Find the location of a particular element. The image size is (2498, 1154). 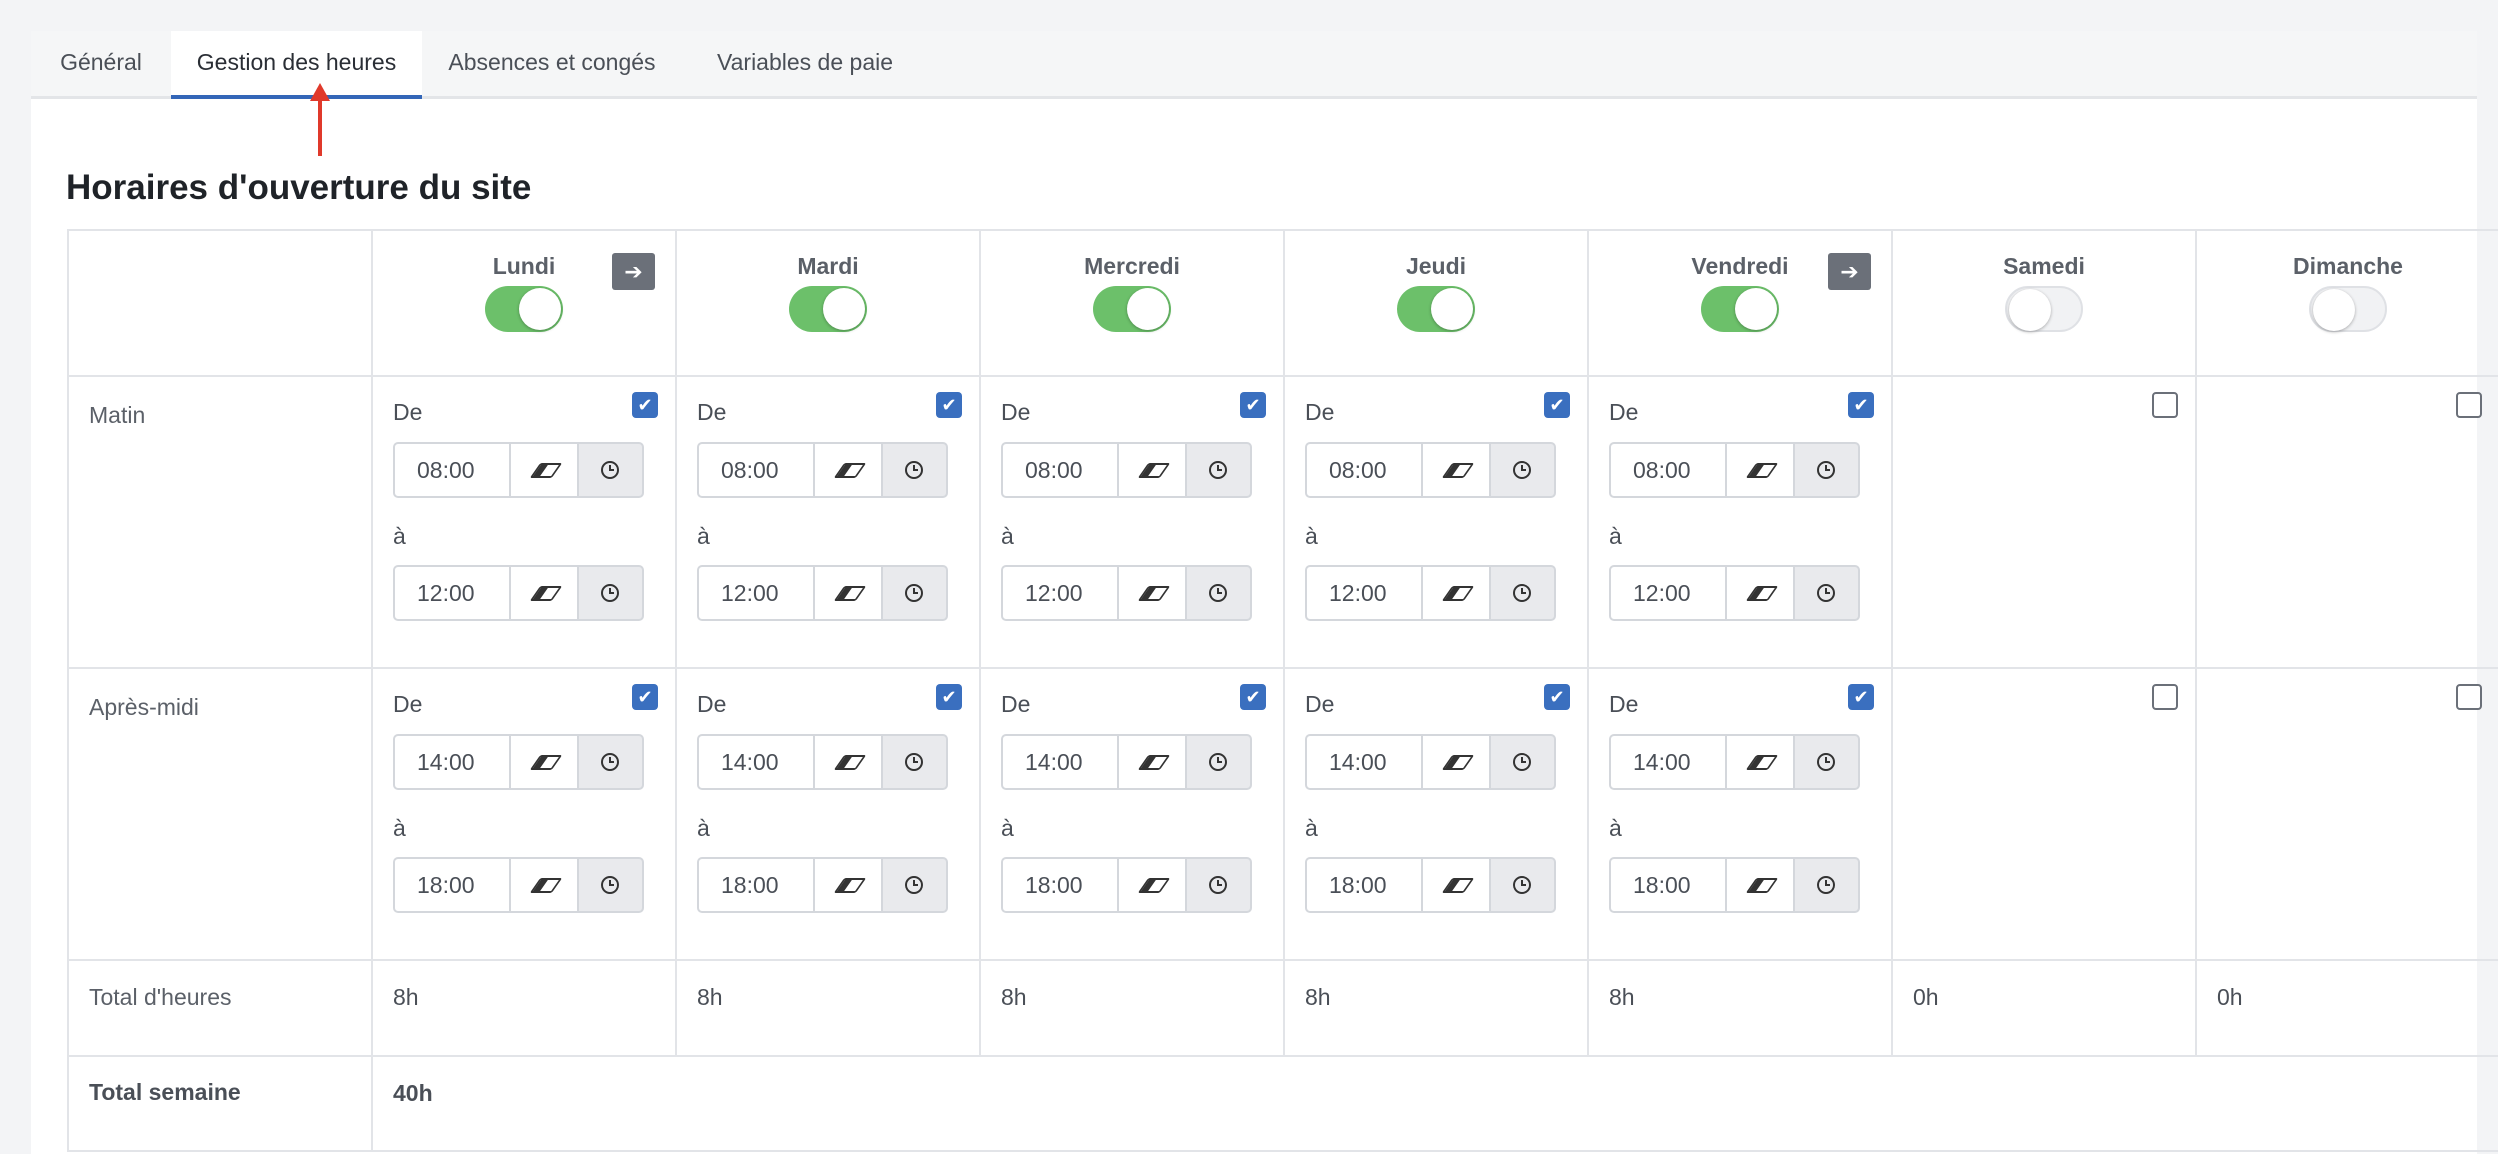

slot-afternoon-dimanche is located at coordinates (2346, 814).